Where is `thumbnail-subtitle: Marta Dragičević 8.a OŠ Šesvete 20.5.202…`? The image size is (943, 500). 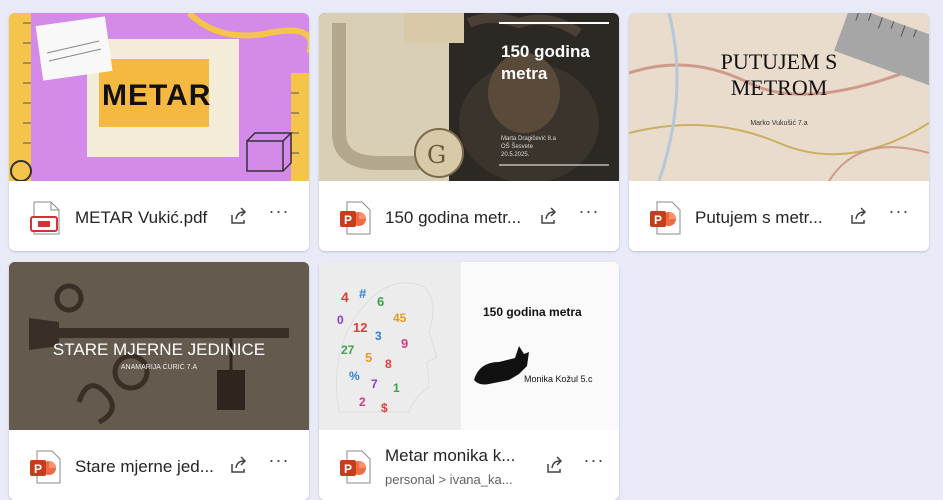 thumbnail-subtitle: Marta Dragičević 8.a OŠ Šesvete 20.5.202… is located at coordinates (529, 147).